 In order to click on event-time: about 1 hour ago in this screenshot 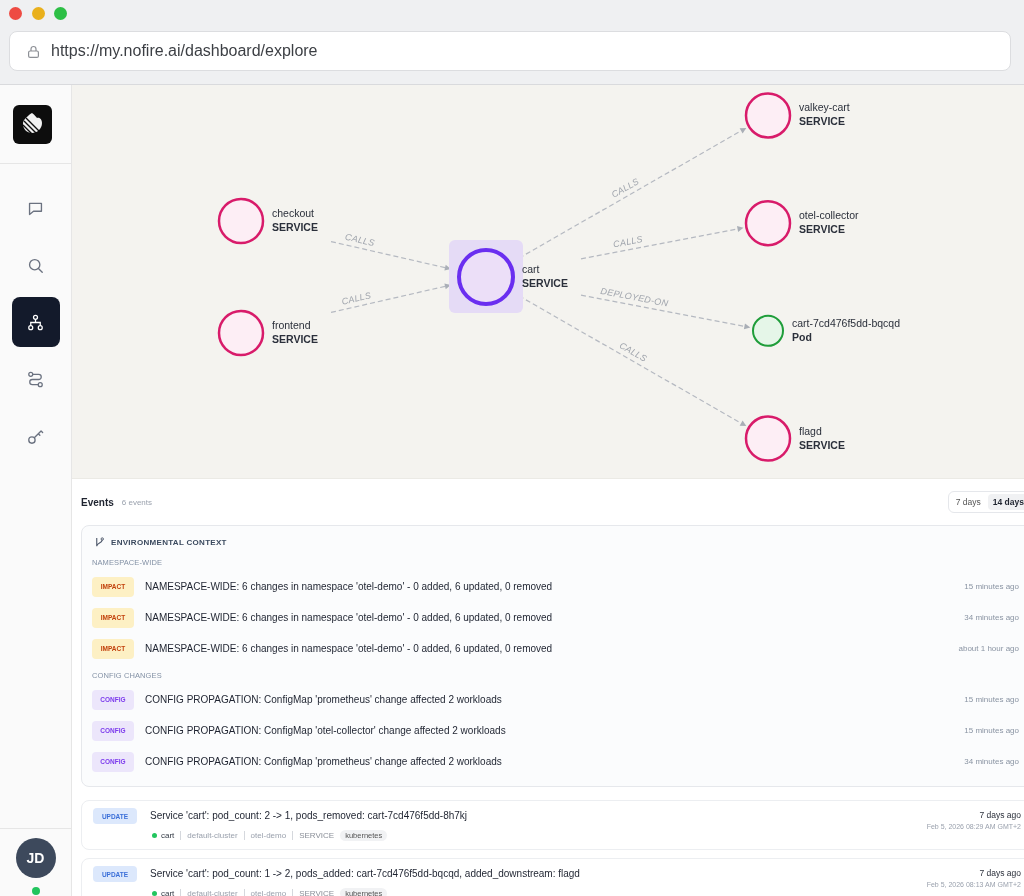, I will do `click(988, 648)`.